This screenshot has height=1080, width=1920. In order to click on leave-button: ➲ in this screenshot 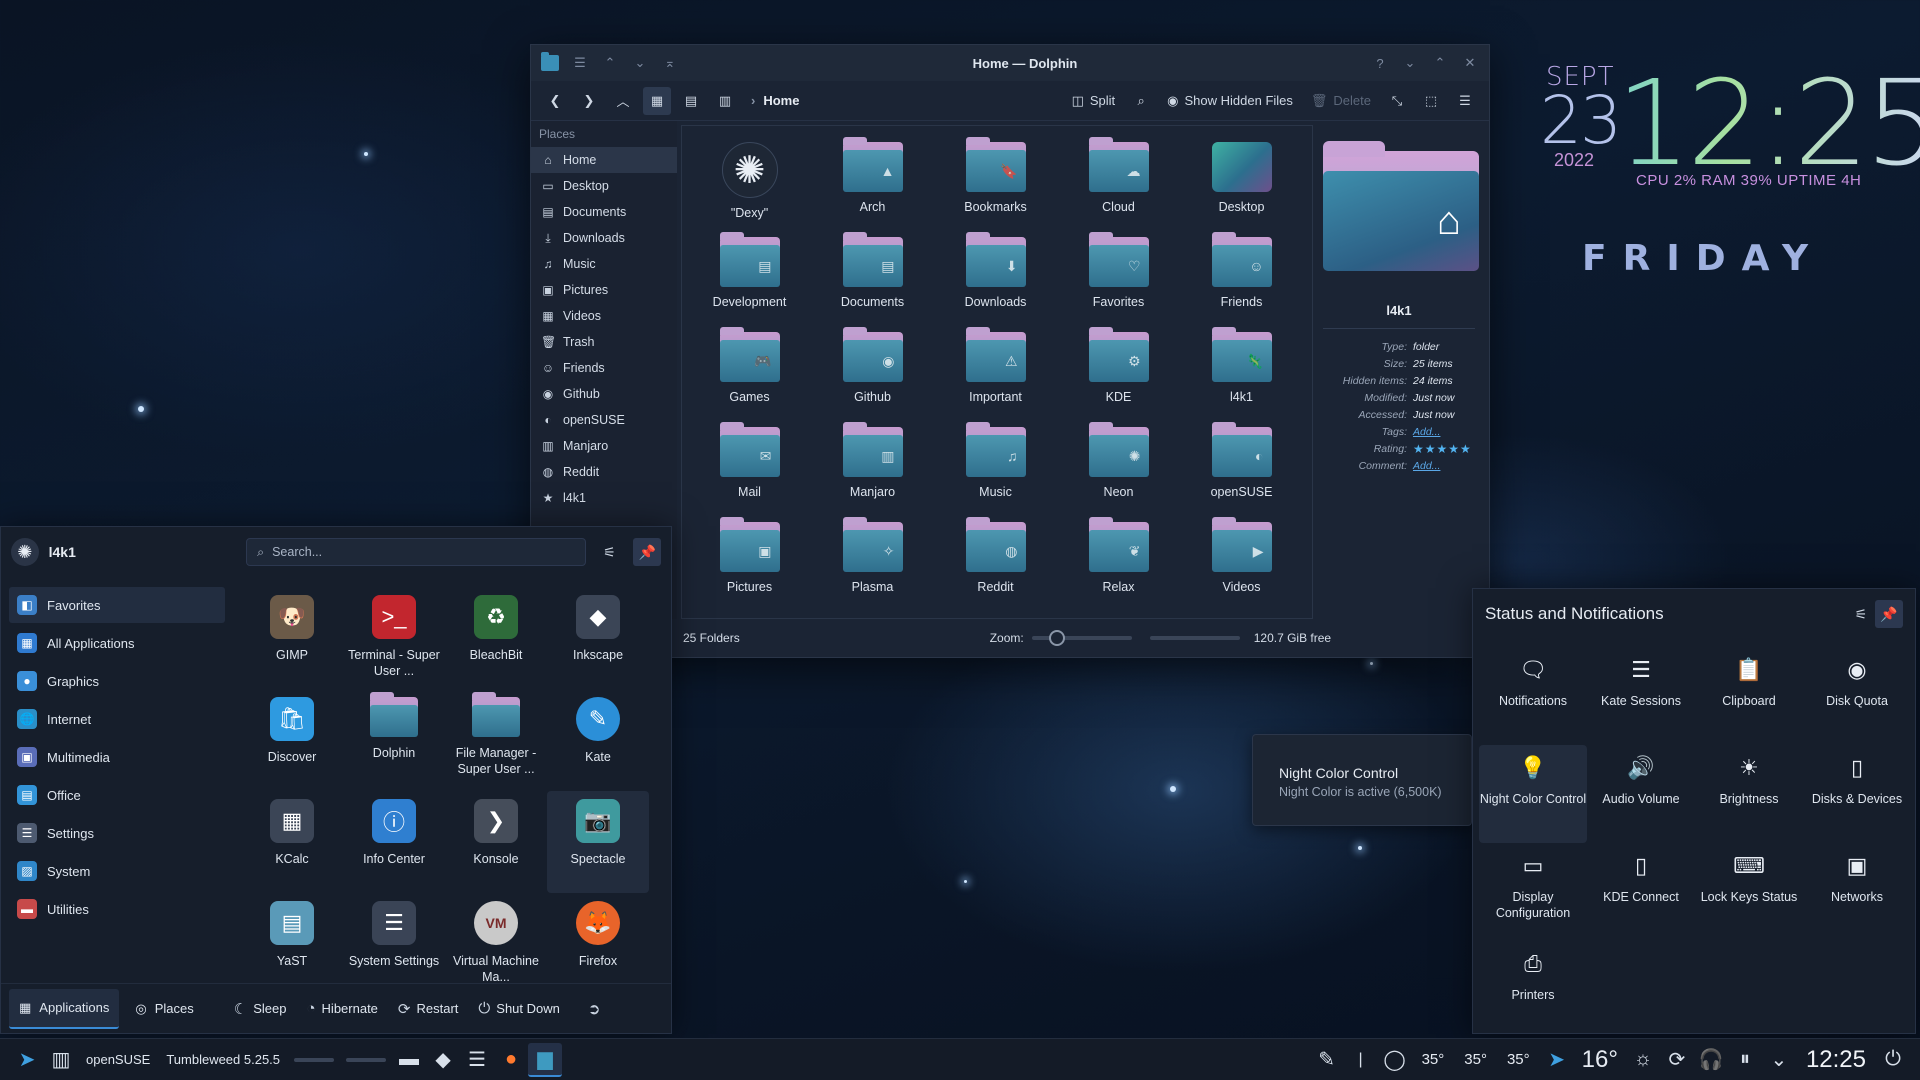, I will do `click(594, 1009)`.